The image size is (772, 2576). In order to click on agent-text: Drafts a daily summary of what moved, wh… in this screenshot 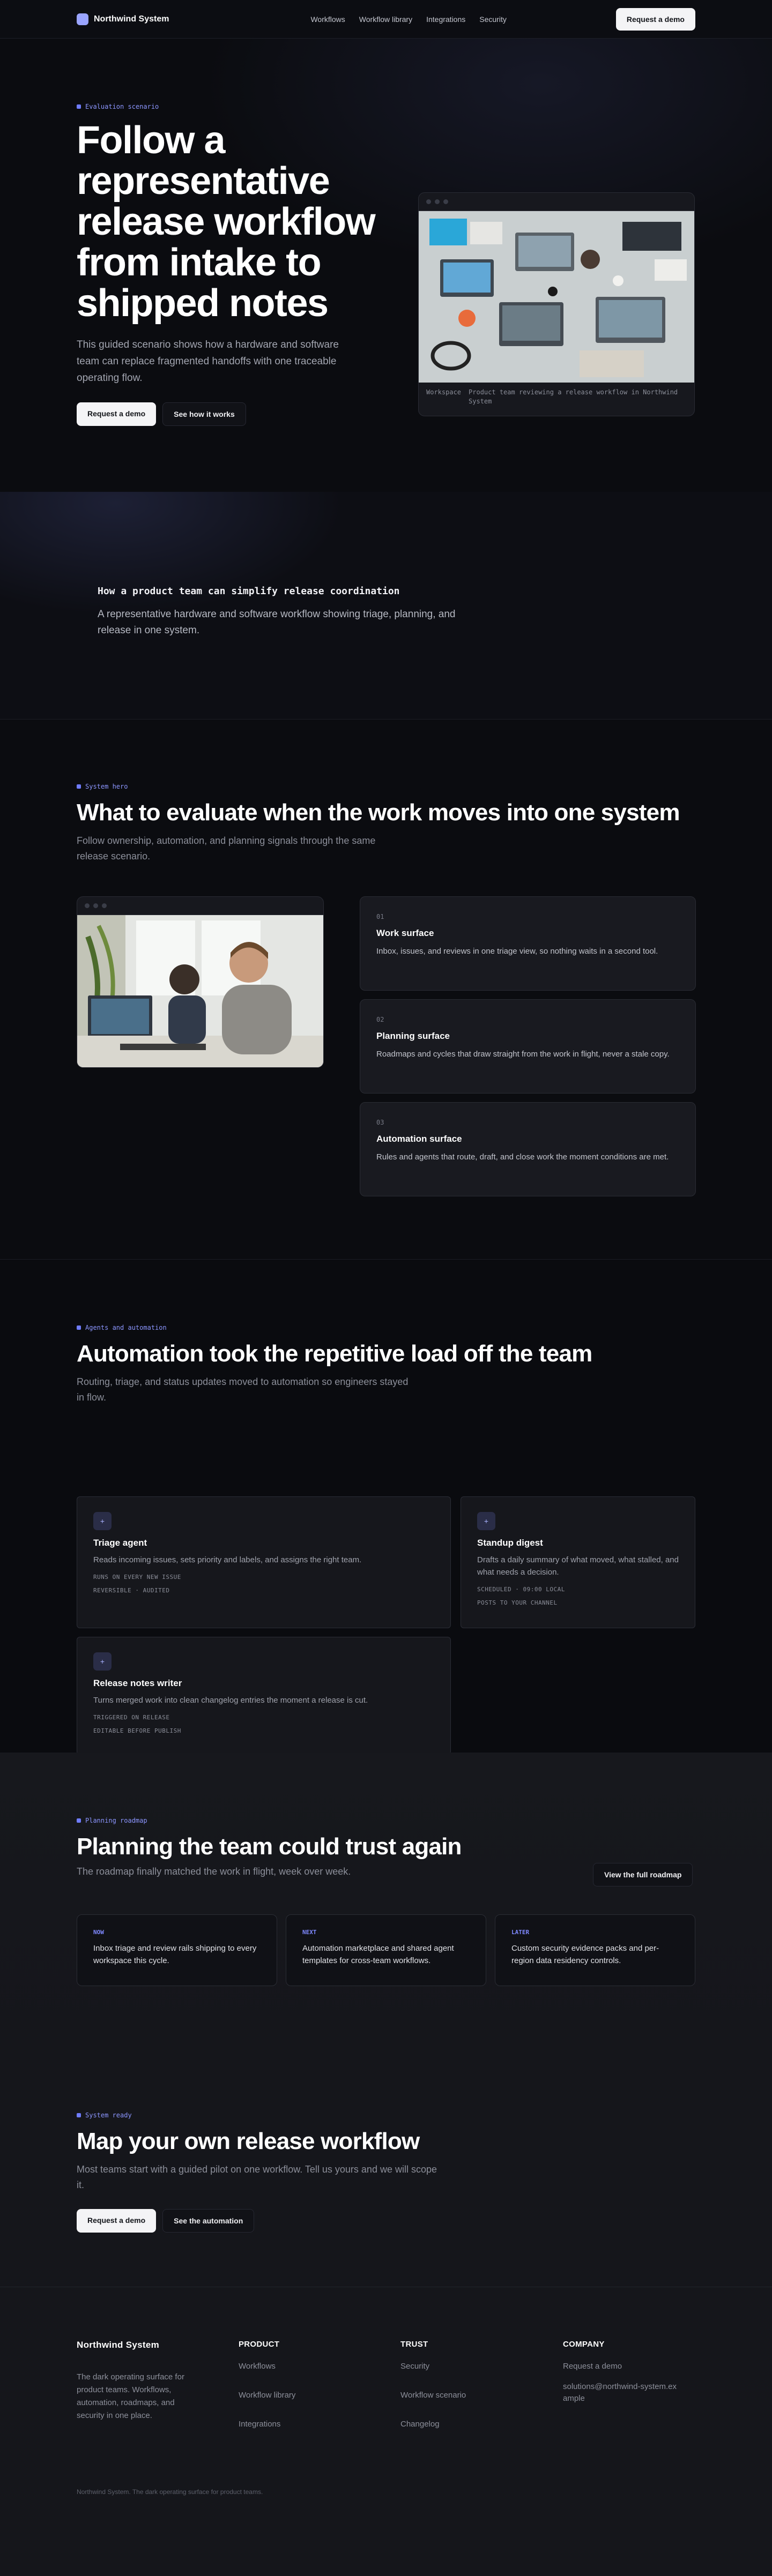, I will do `click(578, 1566)`.